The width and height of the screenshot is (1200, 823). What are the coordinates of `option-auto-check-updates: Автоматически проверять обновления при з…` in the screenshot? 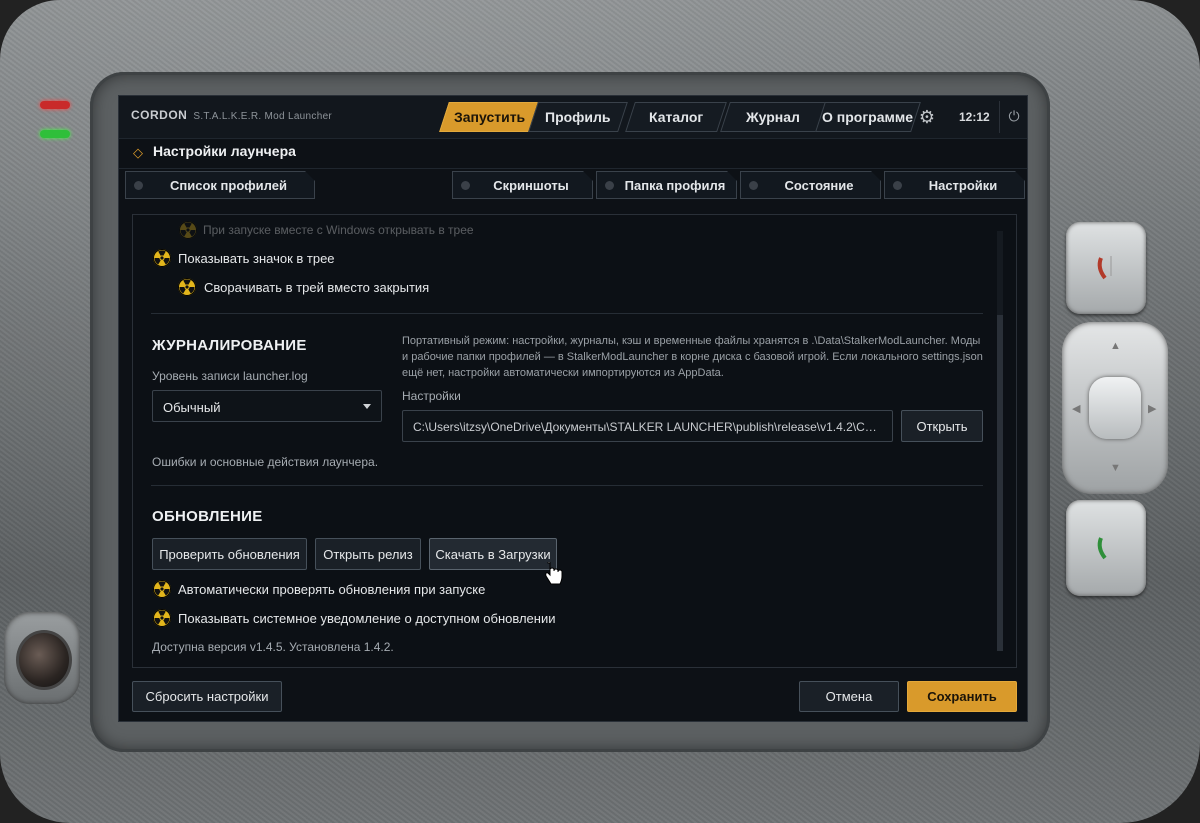 It's located at (332, 589).